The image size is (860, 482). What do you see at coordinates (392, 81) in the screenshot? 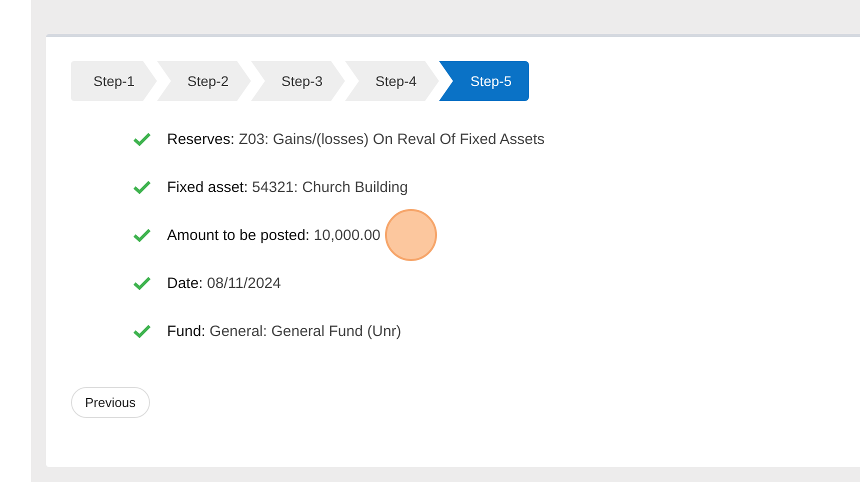
I see `step-tab: Step-4` at bounding box center [392, 81].